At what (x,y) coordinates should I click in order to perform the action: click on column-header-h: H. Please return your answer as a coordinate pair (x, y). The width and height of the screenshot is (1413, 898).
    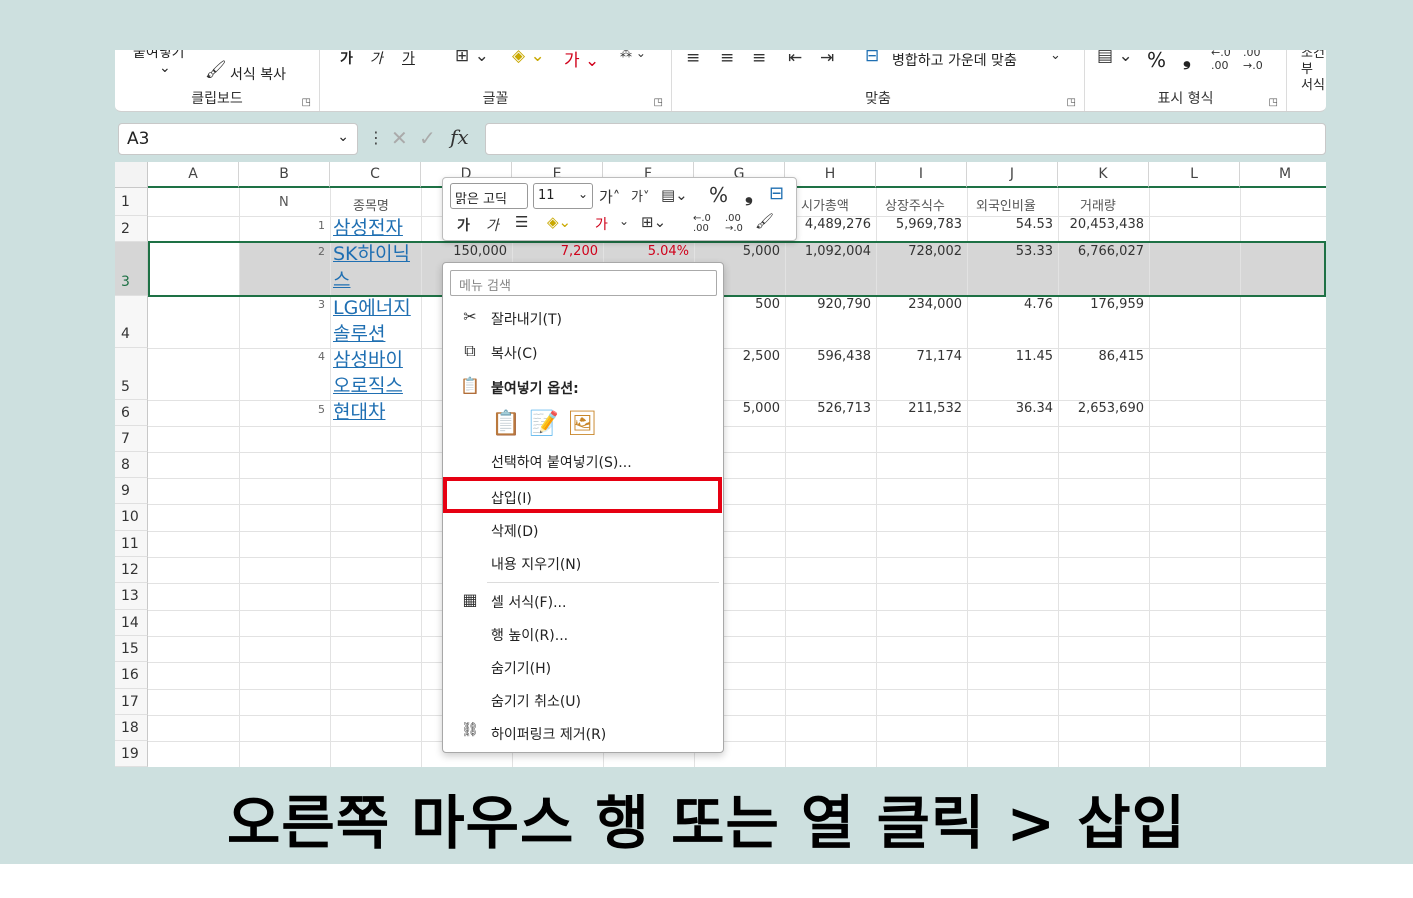
    Looking at the image, I should click on (830, 175).